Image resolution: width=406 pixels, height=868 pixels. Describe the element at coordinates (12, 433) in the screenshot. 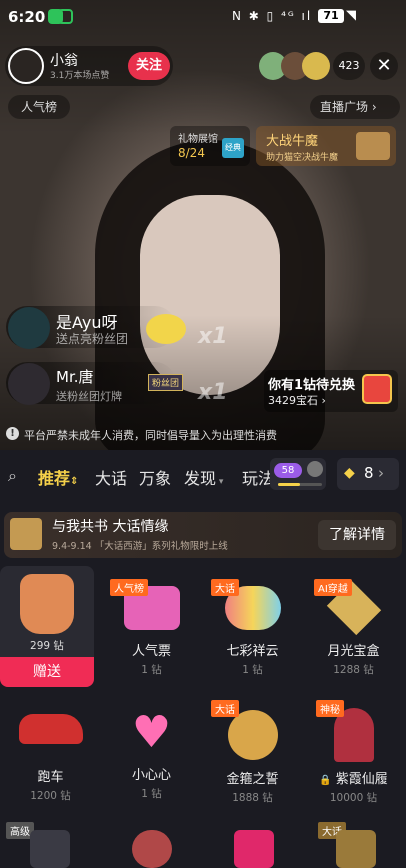

I see `warning-icon: !` at that location.